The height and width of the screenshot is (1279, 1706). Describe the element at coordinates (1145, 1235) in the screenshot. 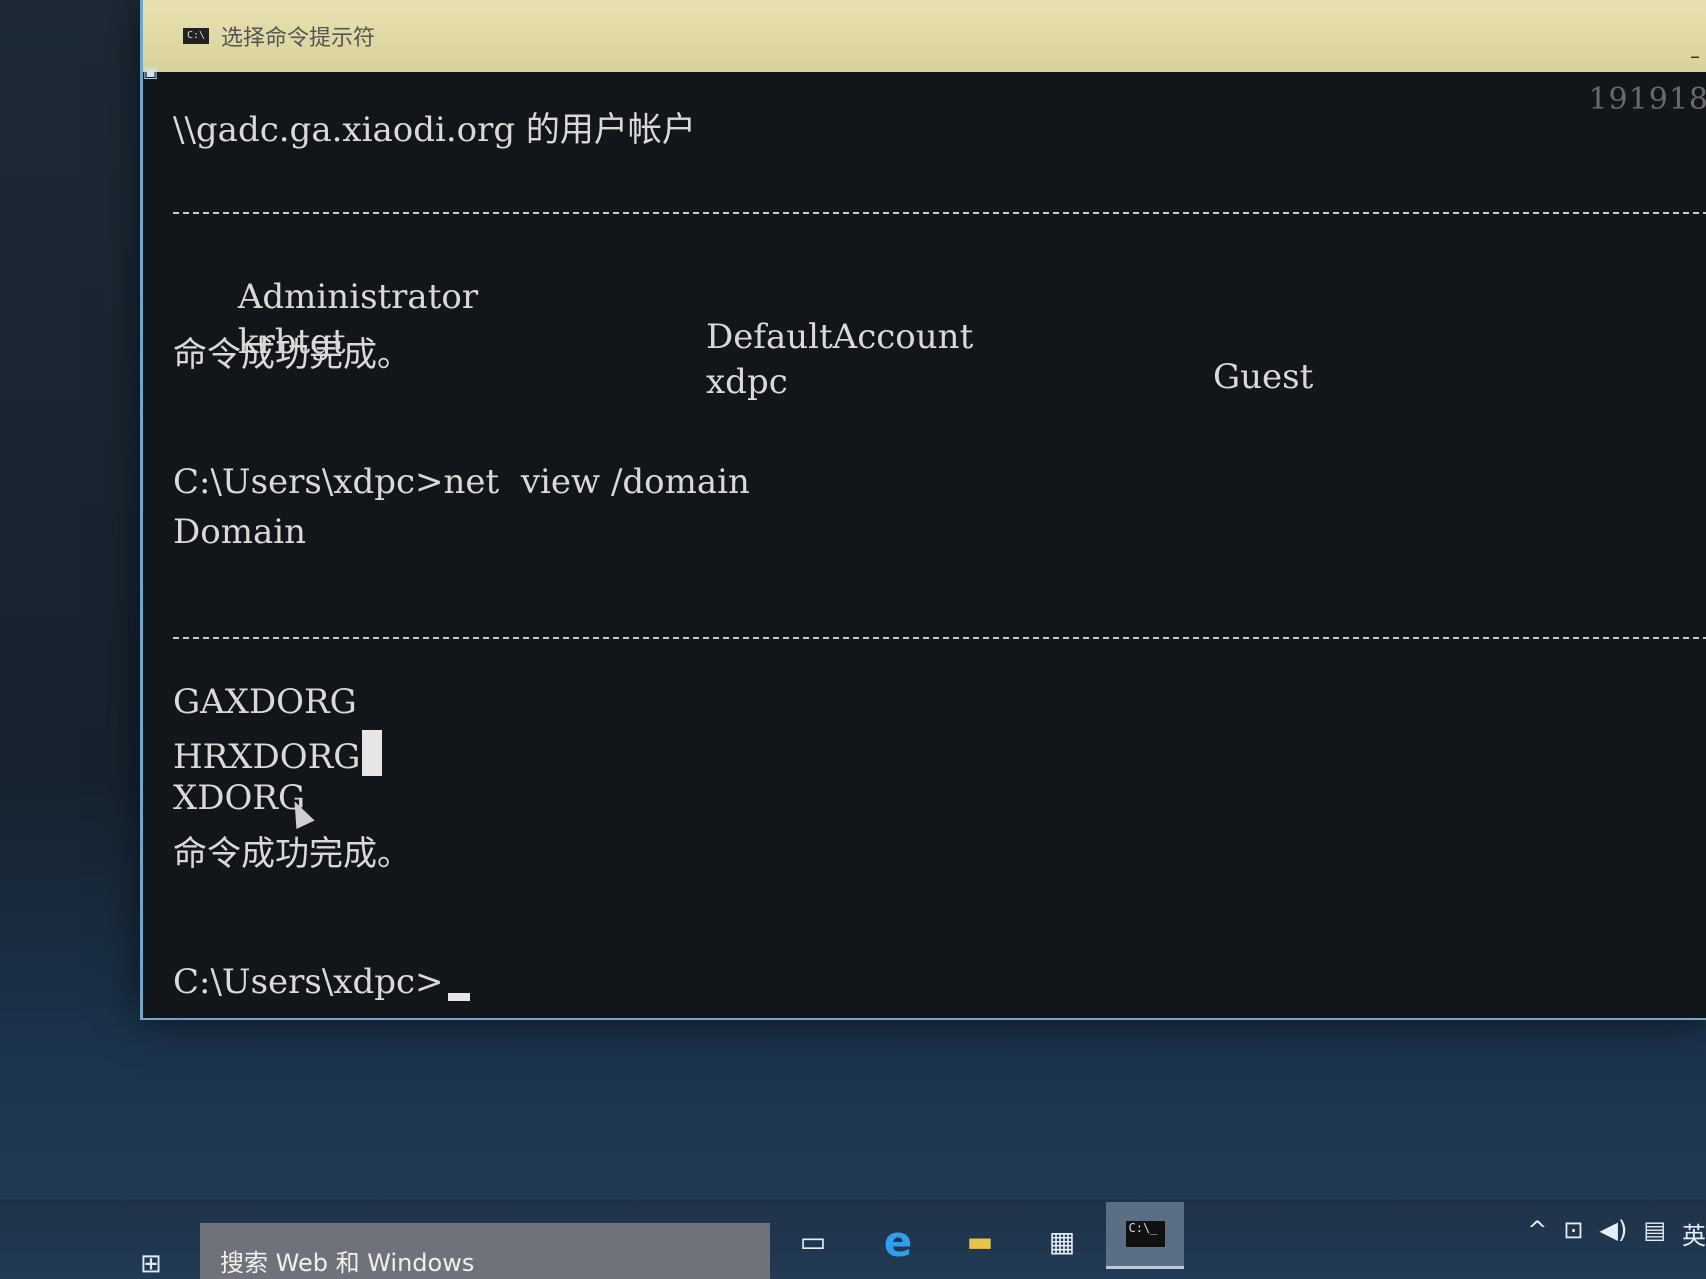

I see `cmd-icon: C:\_` at that location.